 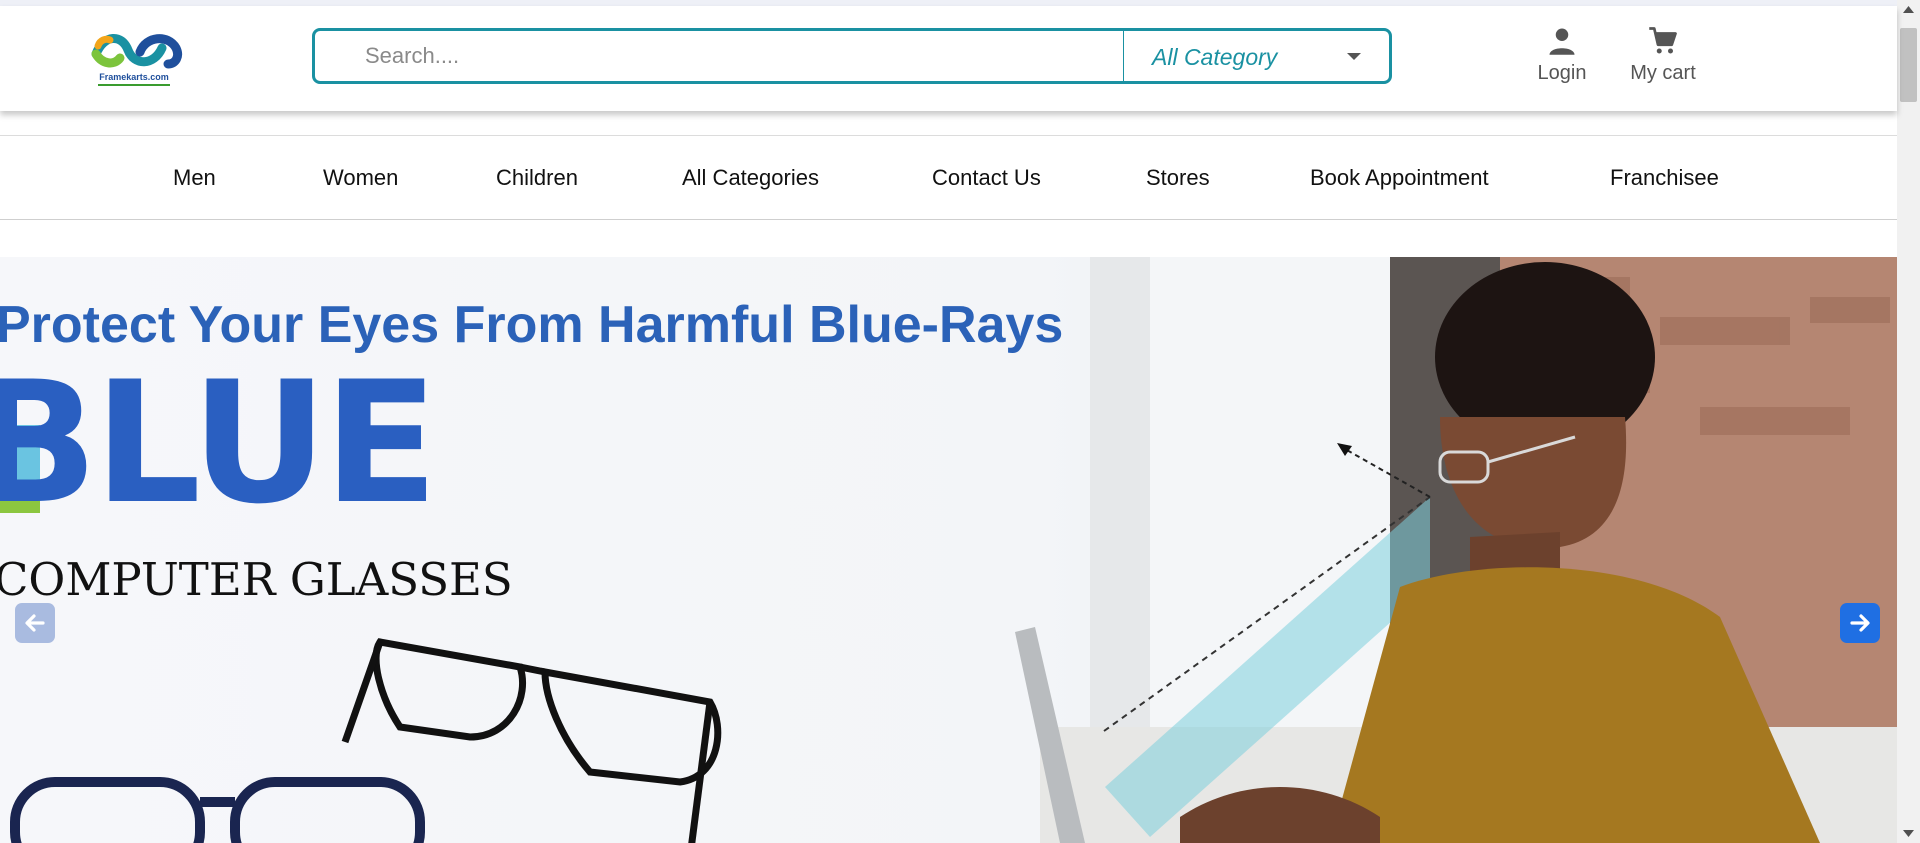 What do you see at coordinates (1663, 40) in the screenshot?
I see `cart-icon` at bounding box center [1663, 40].